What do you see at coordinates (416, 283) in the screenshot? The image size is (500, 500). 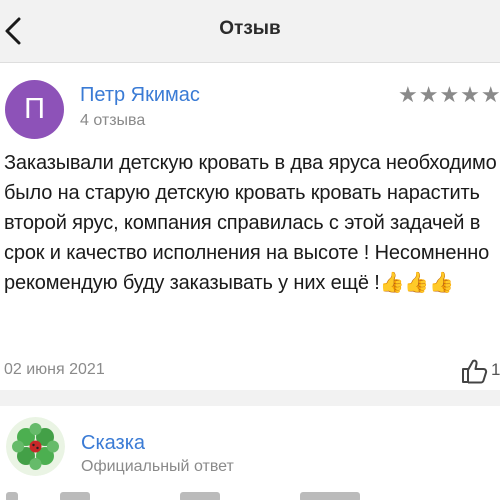 I see `thumbs-up-emoji: 👍👍👍` at bounding box center [416, 283].